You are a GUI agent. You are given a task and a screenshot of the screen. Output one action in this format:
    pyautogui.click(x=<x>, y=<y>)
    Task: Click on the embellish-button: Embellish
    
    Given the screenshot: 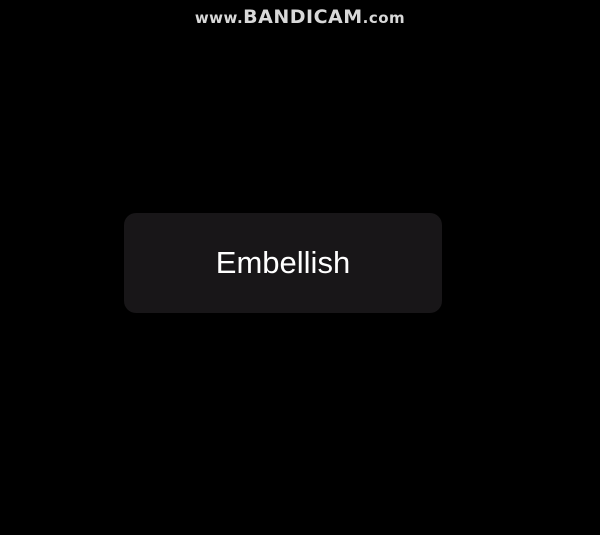 What is the action you would take?
    pyautogui.click(x=283, y=263)
    